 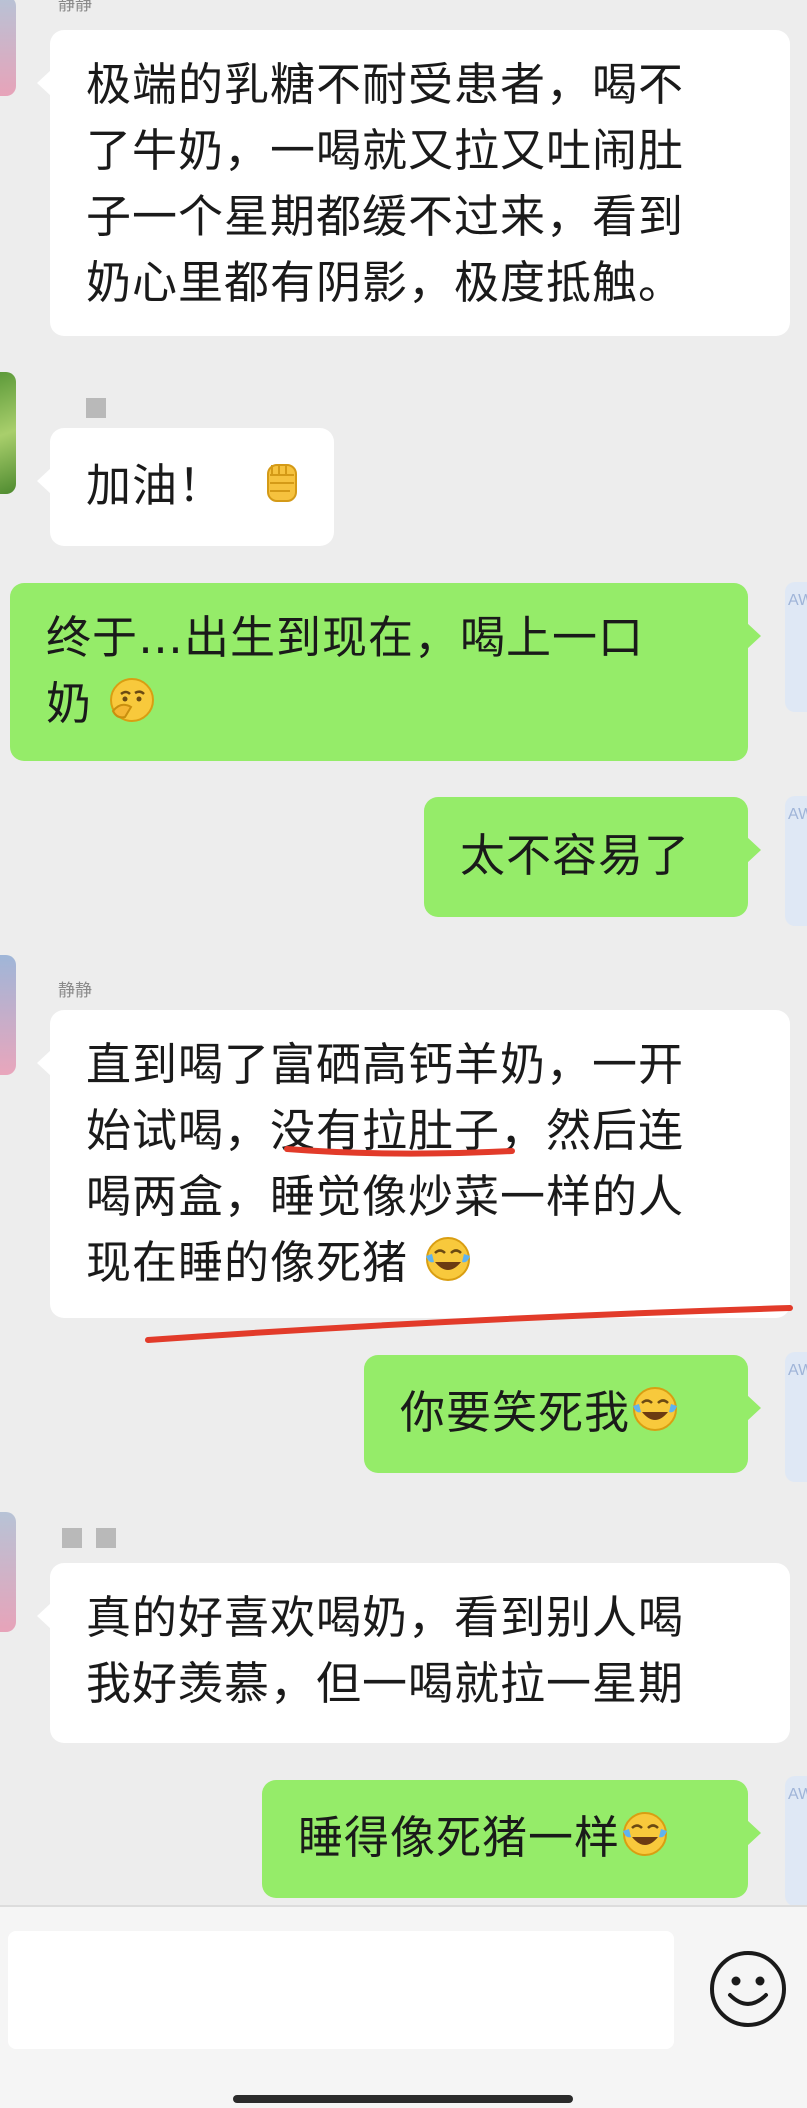 What do you see at coordinates (413, 1653) in the screenshot?
I see `message-bubble-incoming: 真的好喜欢喝奶，看到别人喝 我好羡慕，但一喝就拉一星期` at bounding box center [413, 1653].